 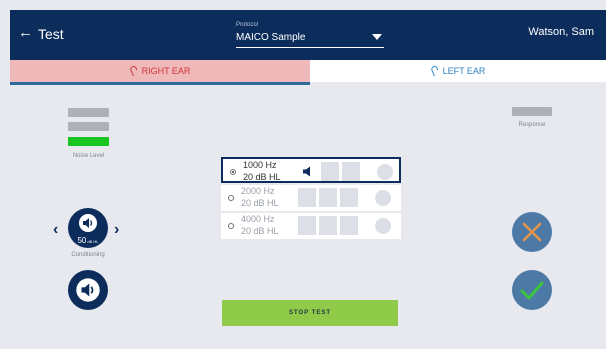 I want to click on active-tab-indicator, so click(x=160, y=83).